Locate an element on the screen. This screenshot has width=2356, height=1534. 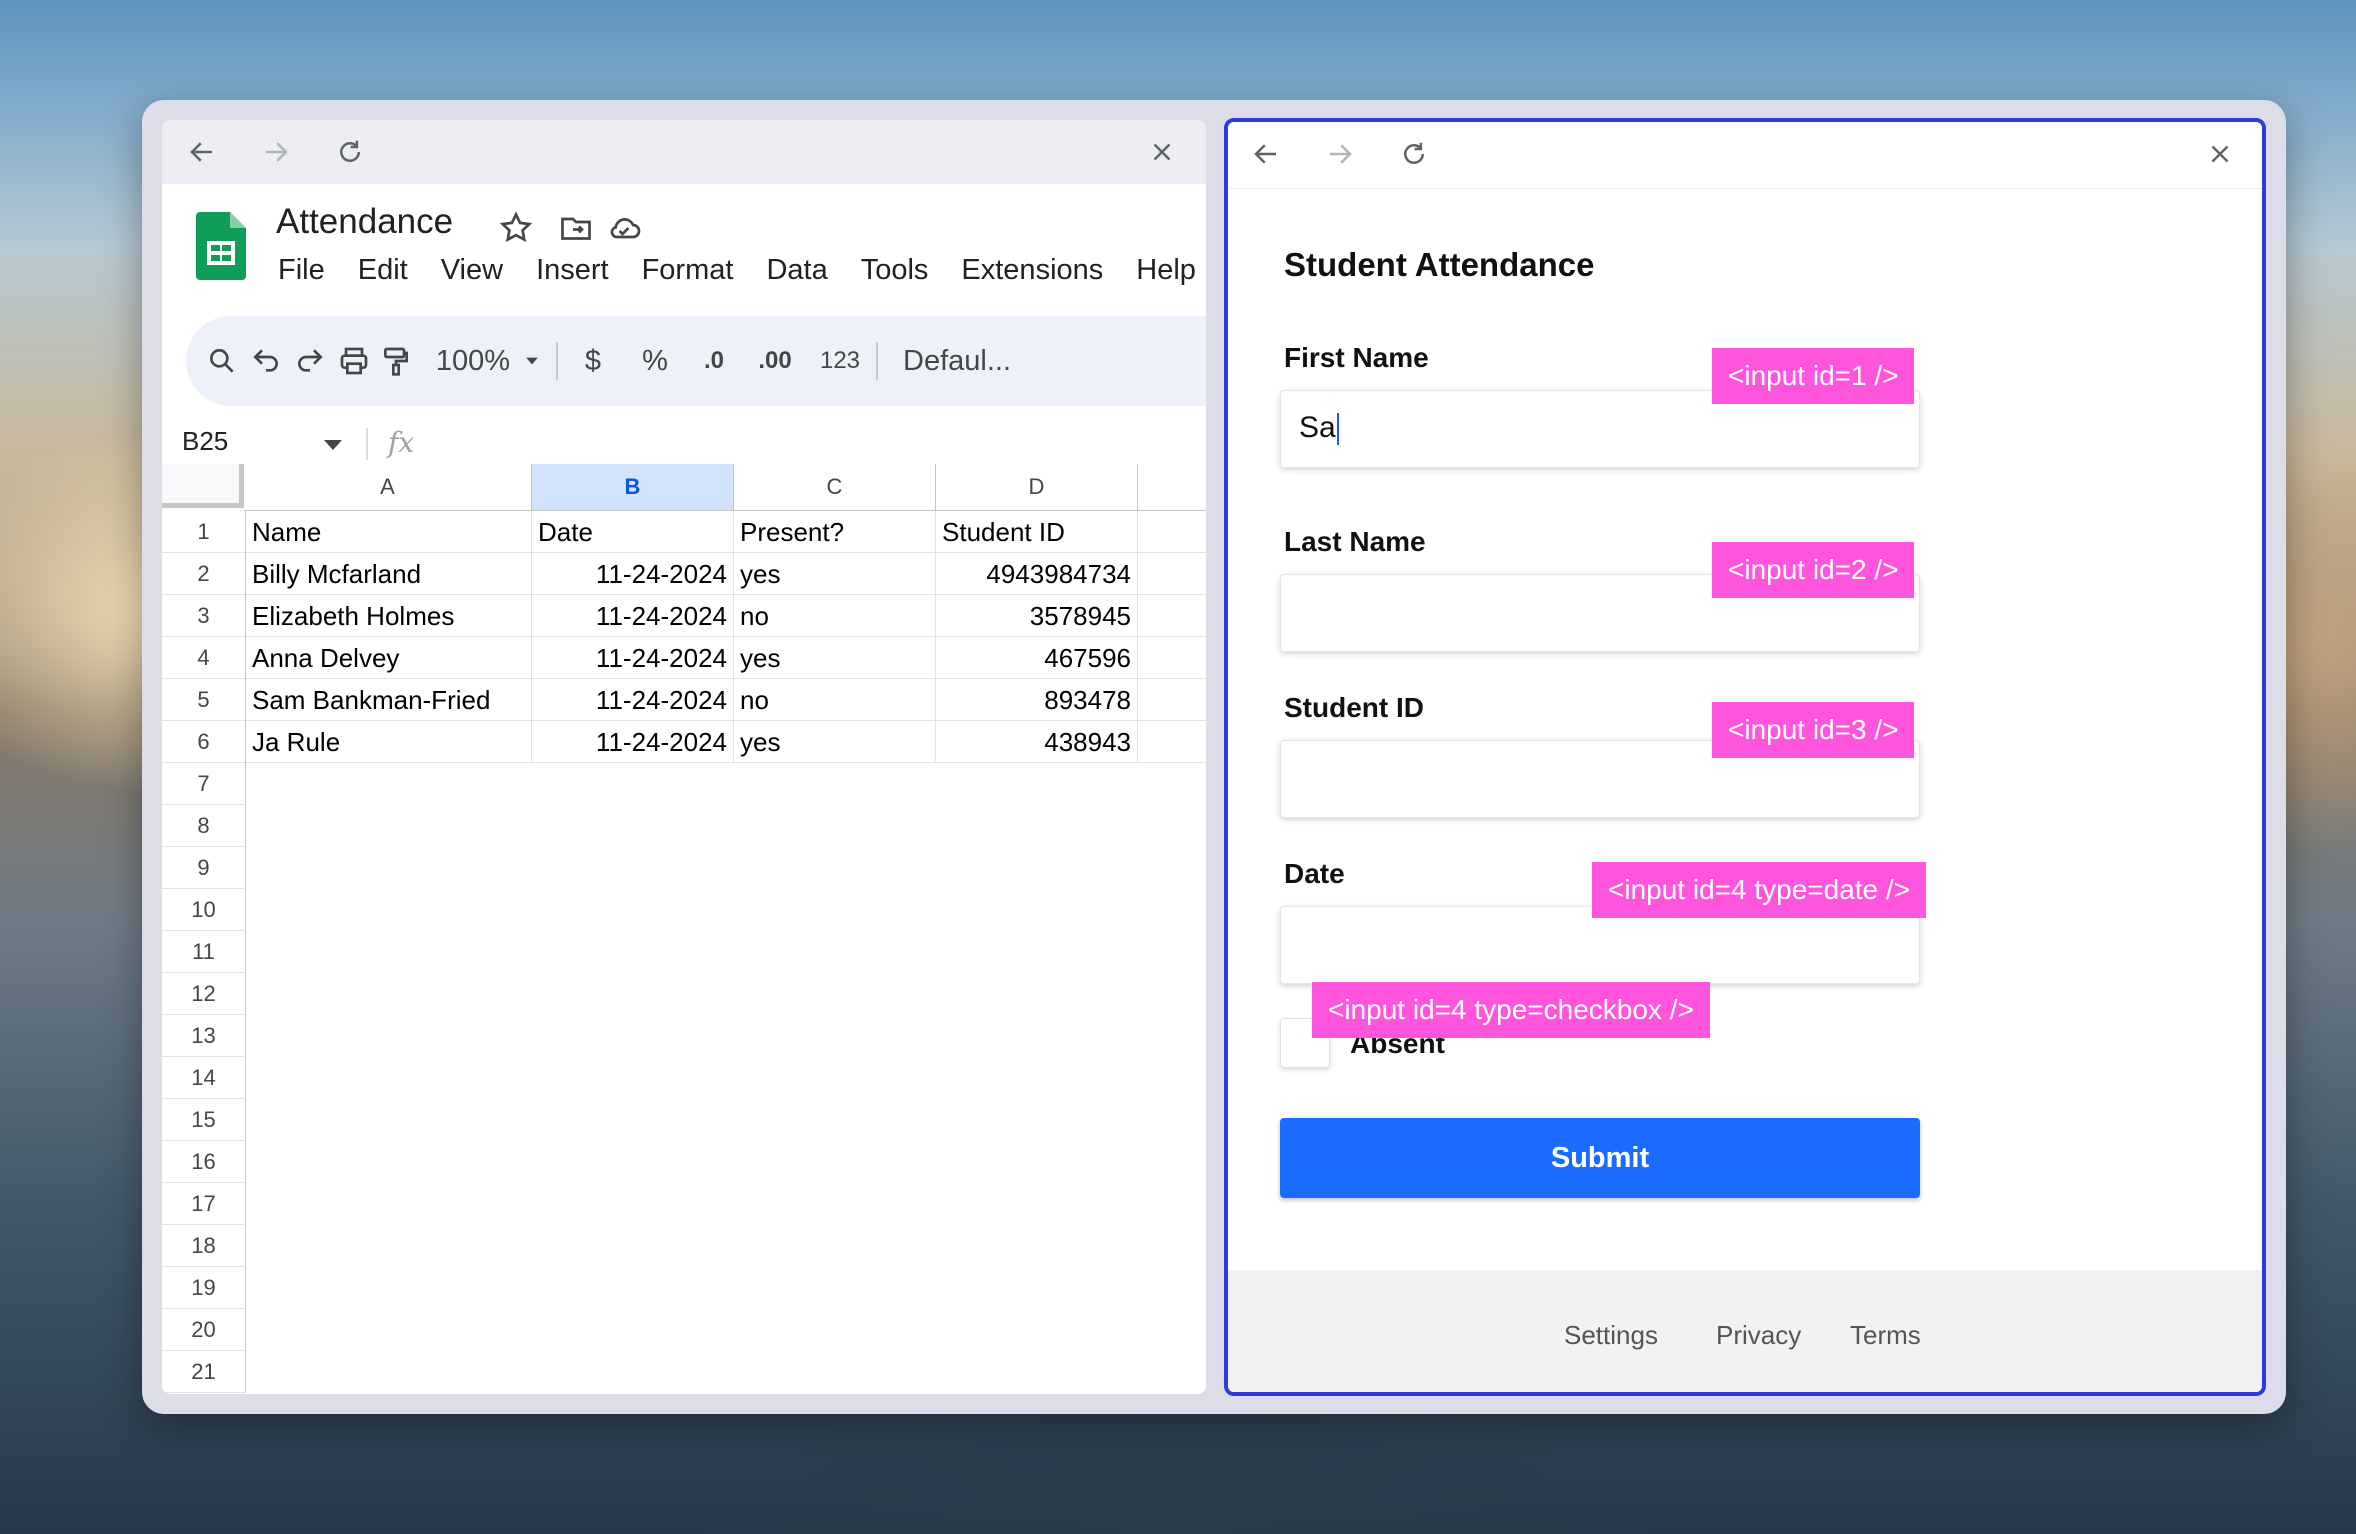
table-cell: Billy Mcfarland is located at coordinates (389, 574).